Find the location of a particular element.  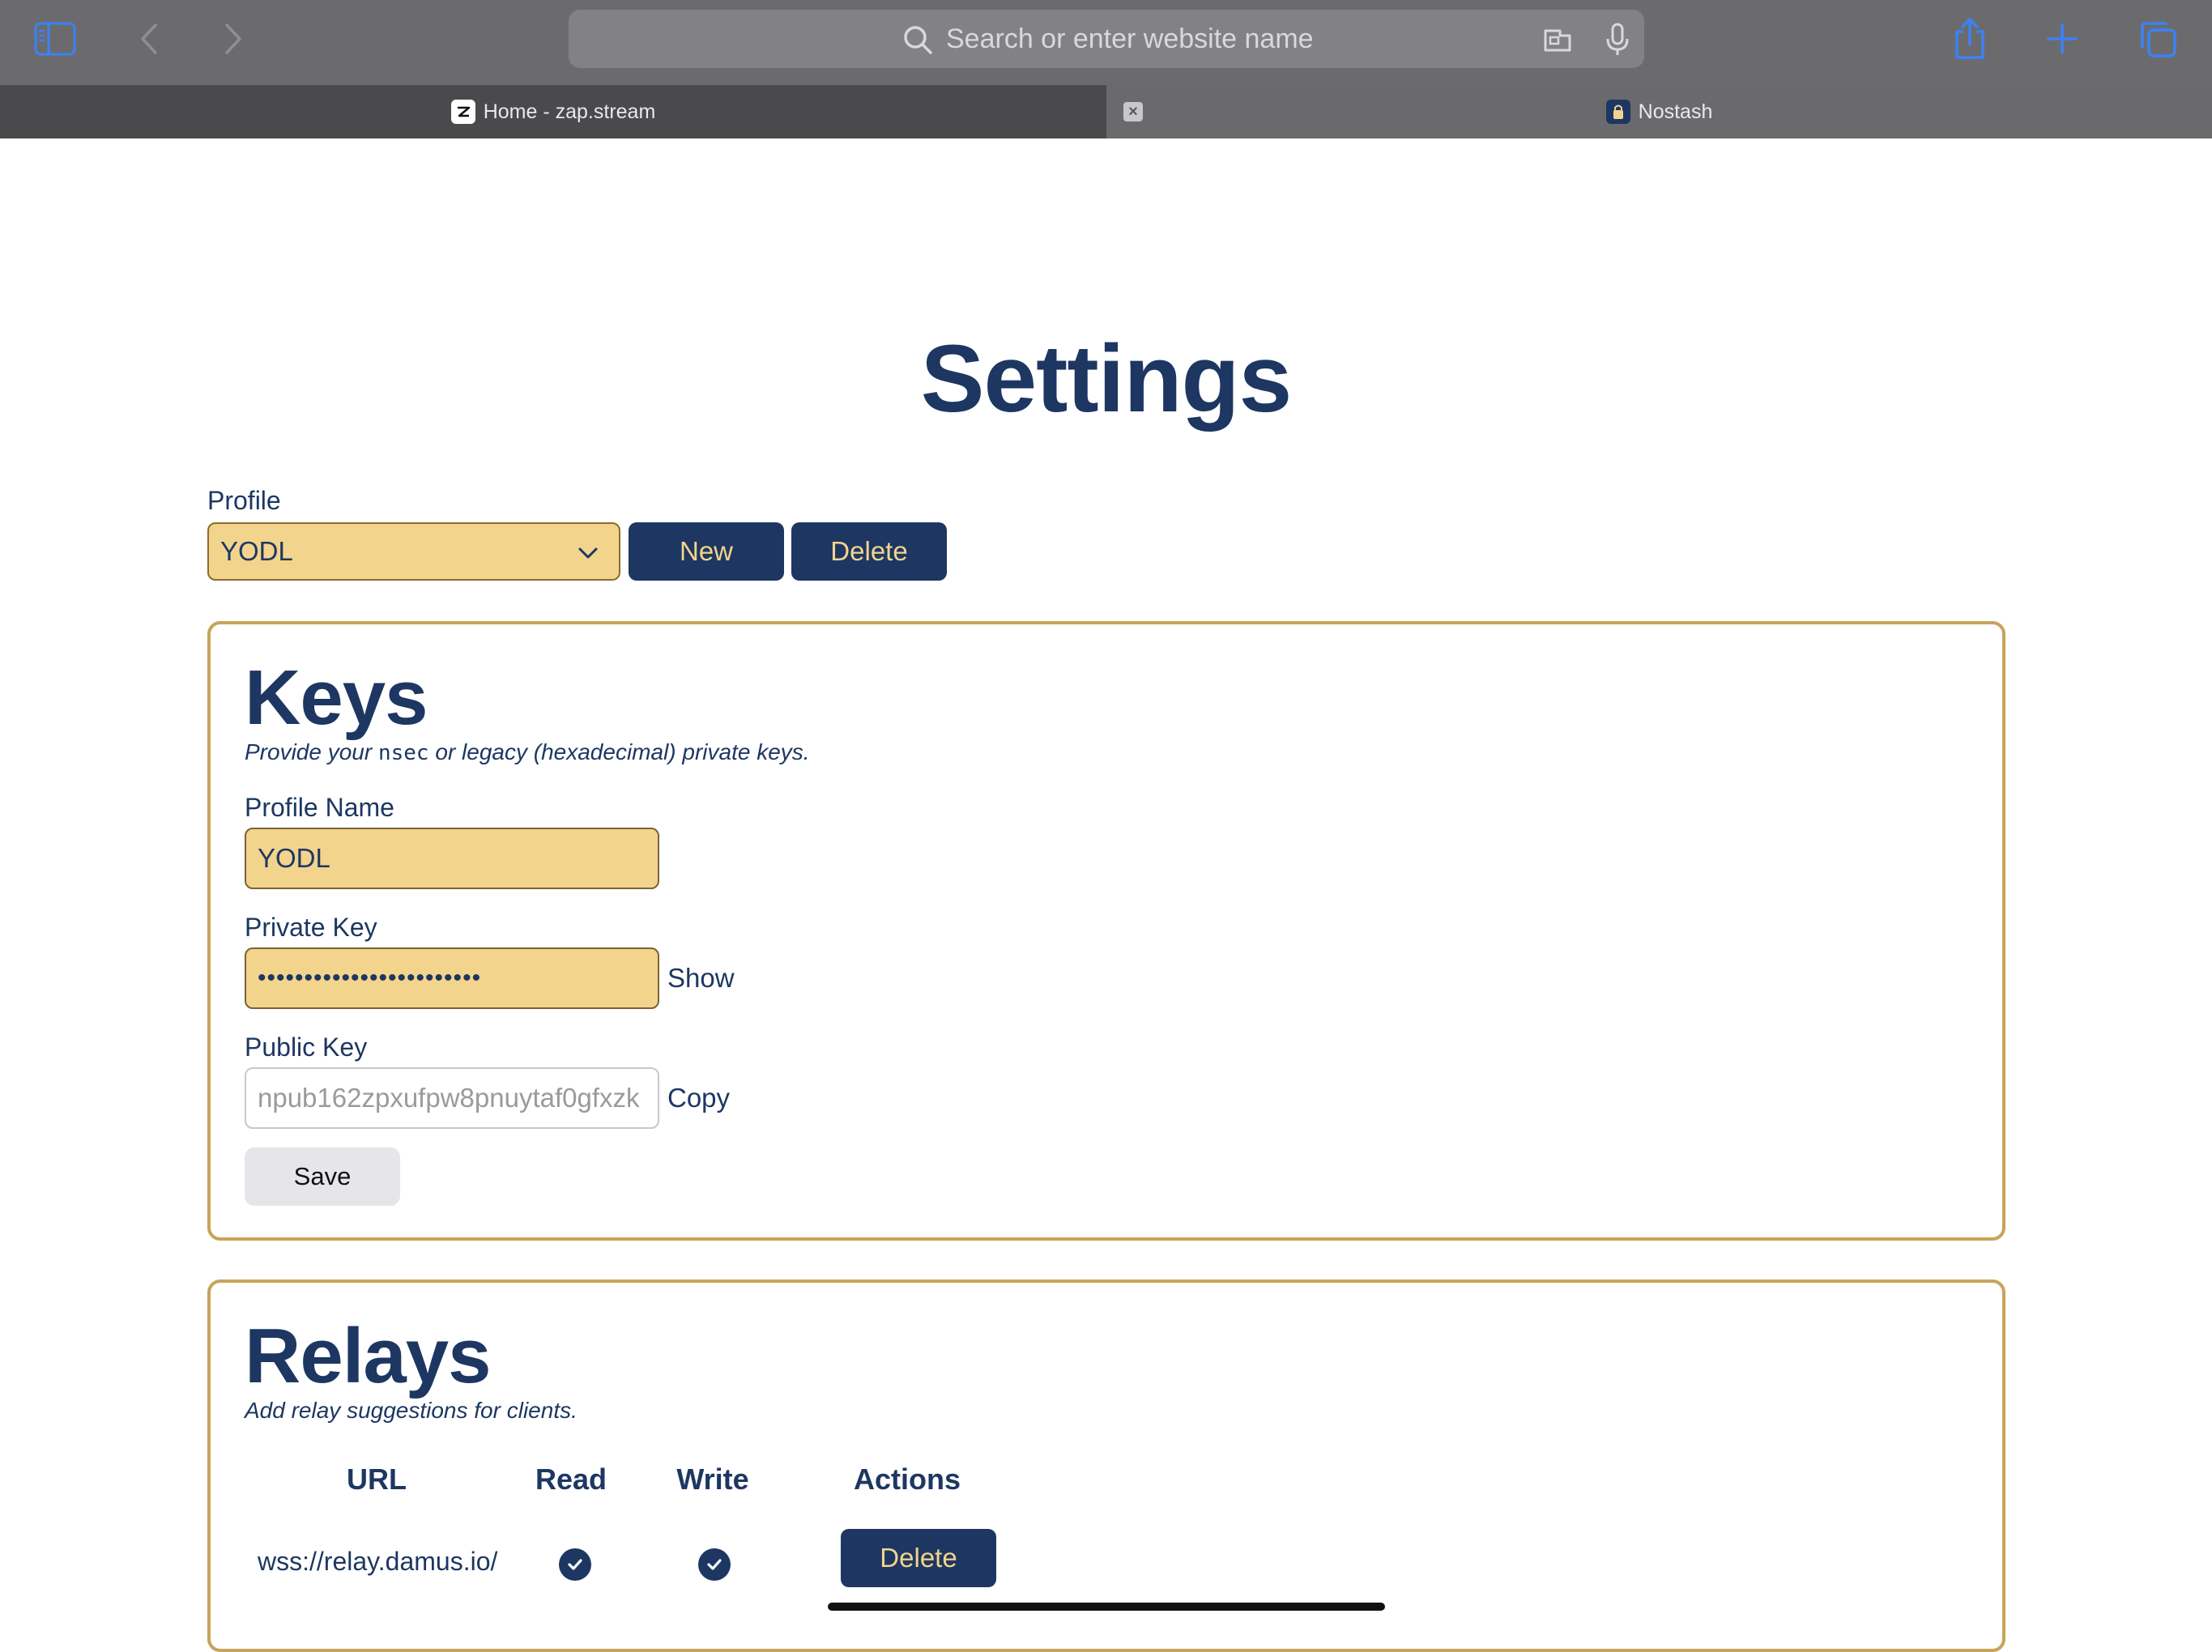

zap-stream-icon is located at coordinates (462, 112).